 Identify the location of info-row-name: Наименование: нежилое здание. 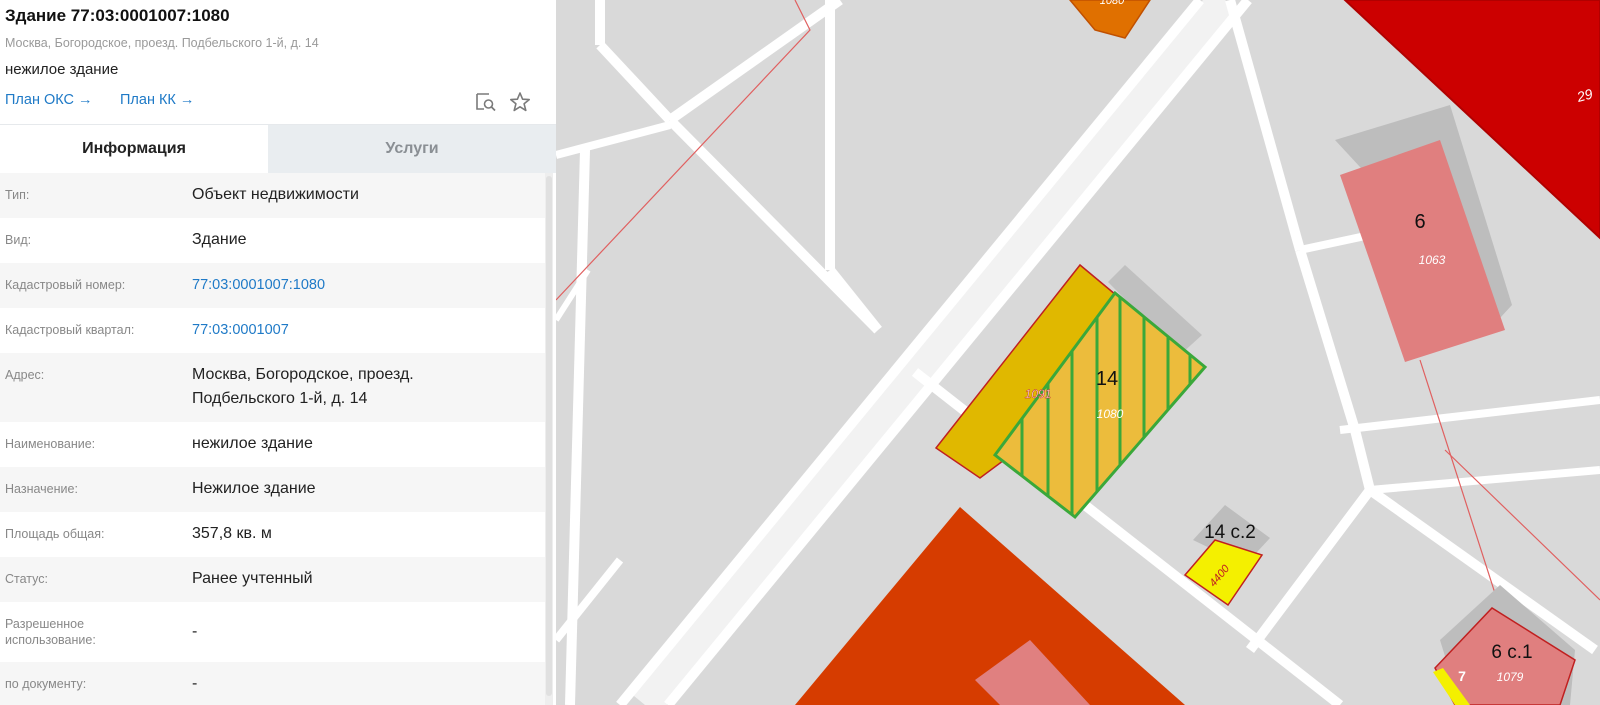
(272, 444).